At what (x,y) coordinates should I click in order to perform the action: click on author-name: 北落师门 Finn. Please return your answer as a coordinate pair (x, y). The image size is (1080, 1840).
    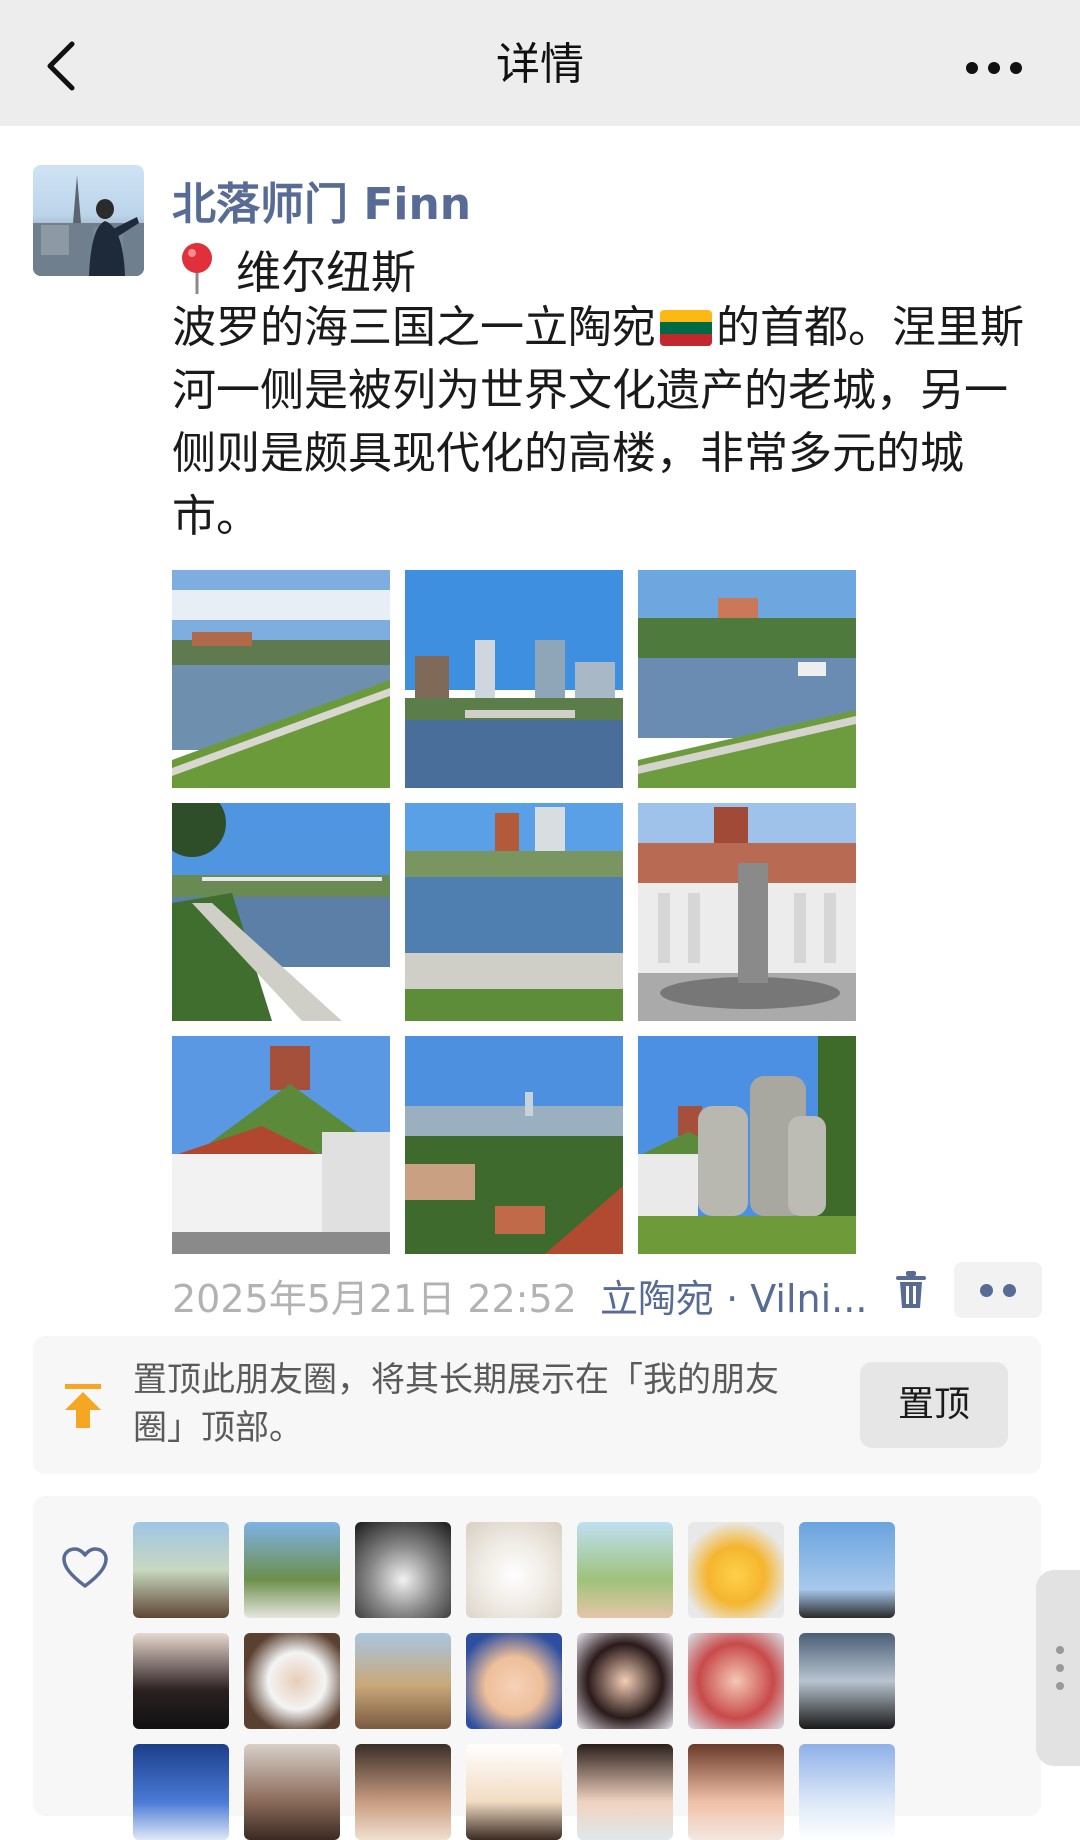
    Looking at the image, I should click on (321, 200).